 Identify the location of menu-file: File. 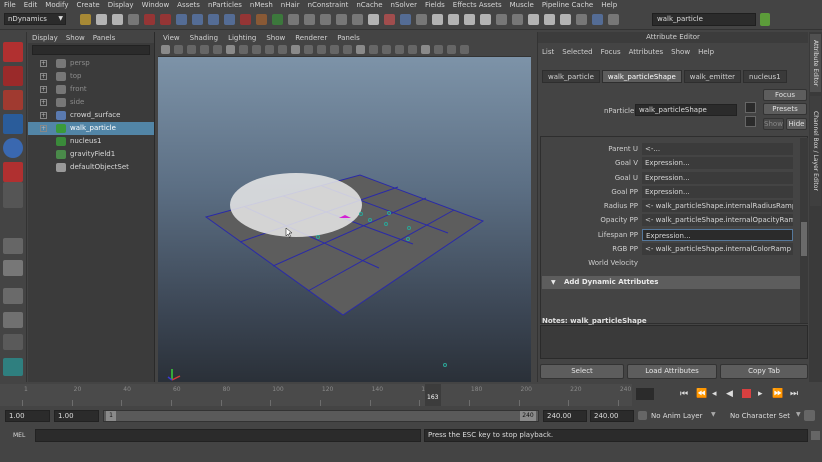
(10, 5).